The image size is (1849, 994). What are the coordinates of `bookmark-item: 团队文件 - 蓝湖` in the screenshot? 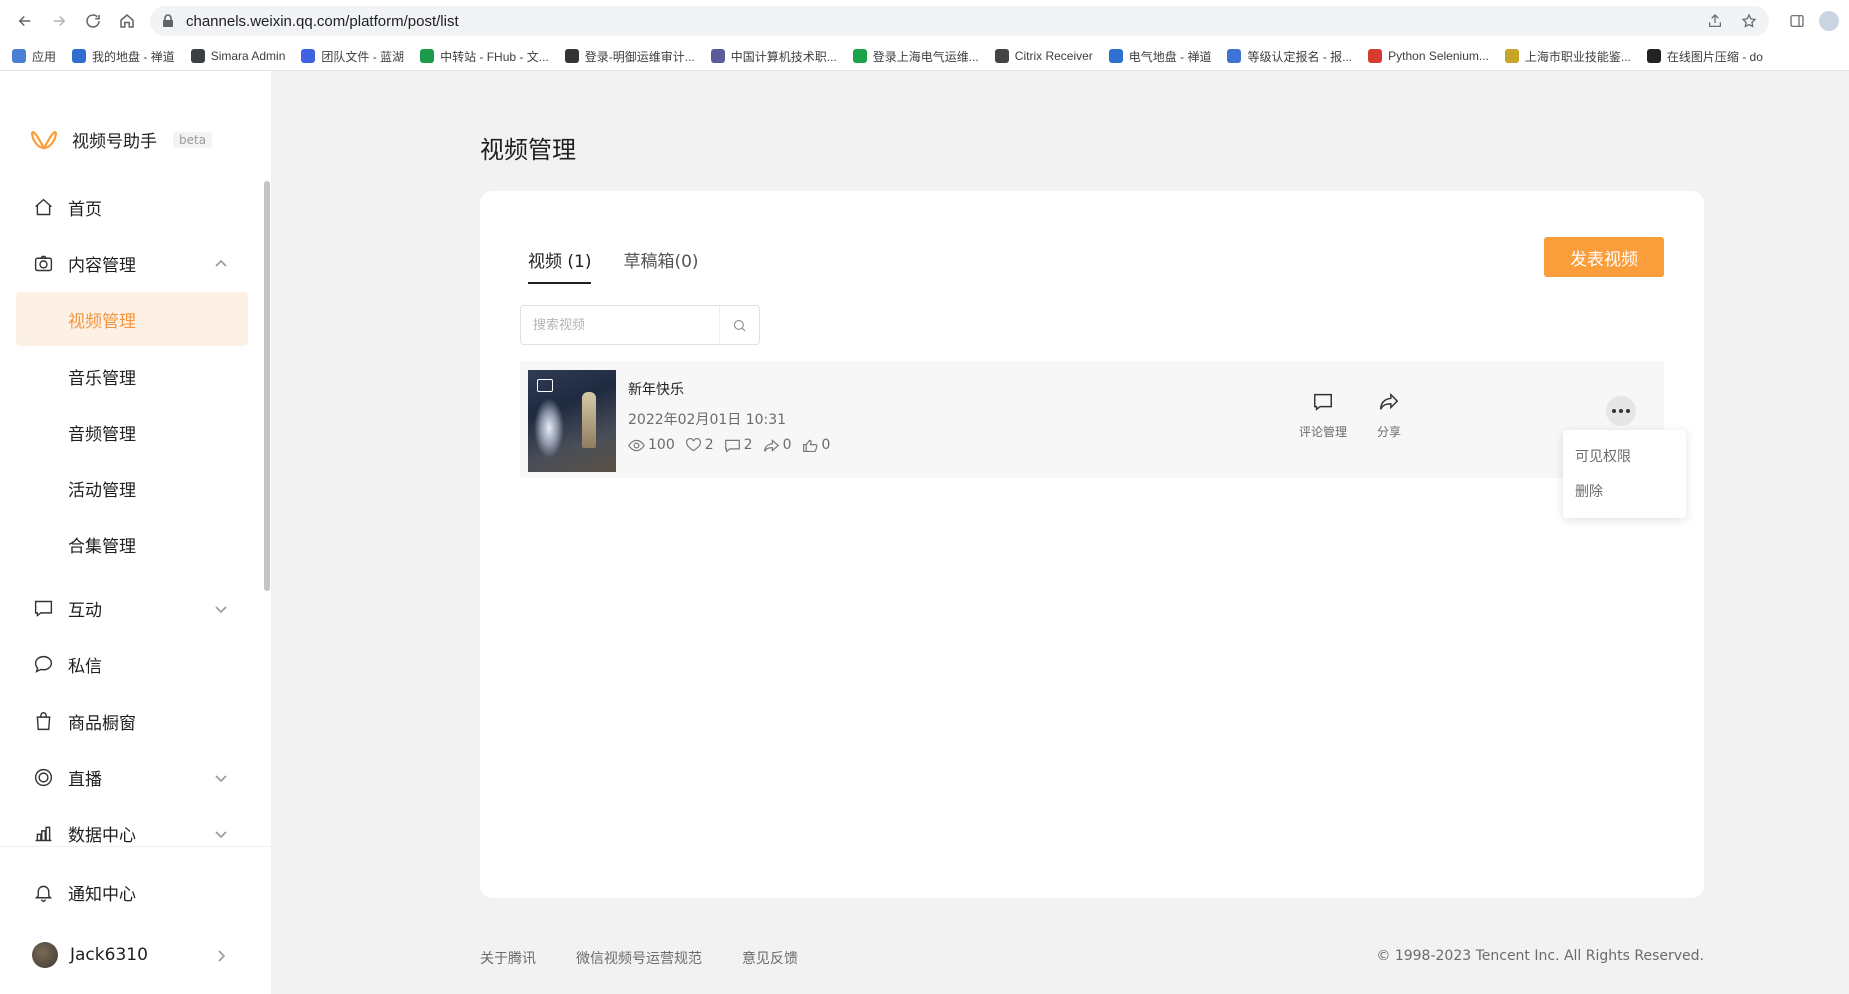 It's located at (352, 56).